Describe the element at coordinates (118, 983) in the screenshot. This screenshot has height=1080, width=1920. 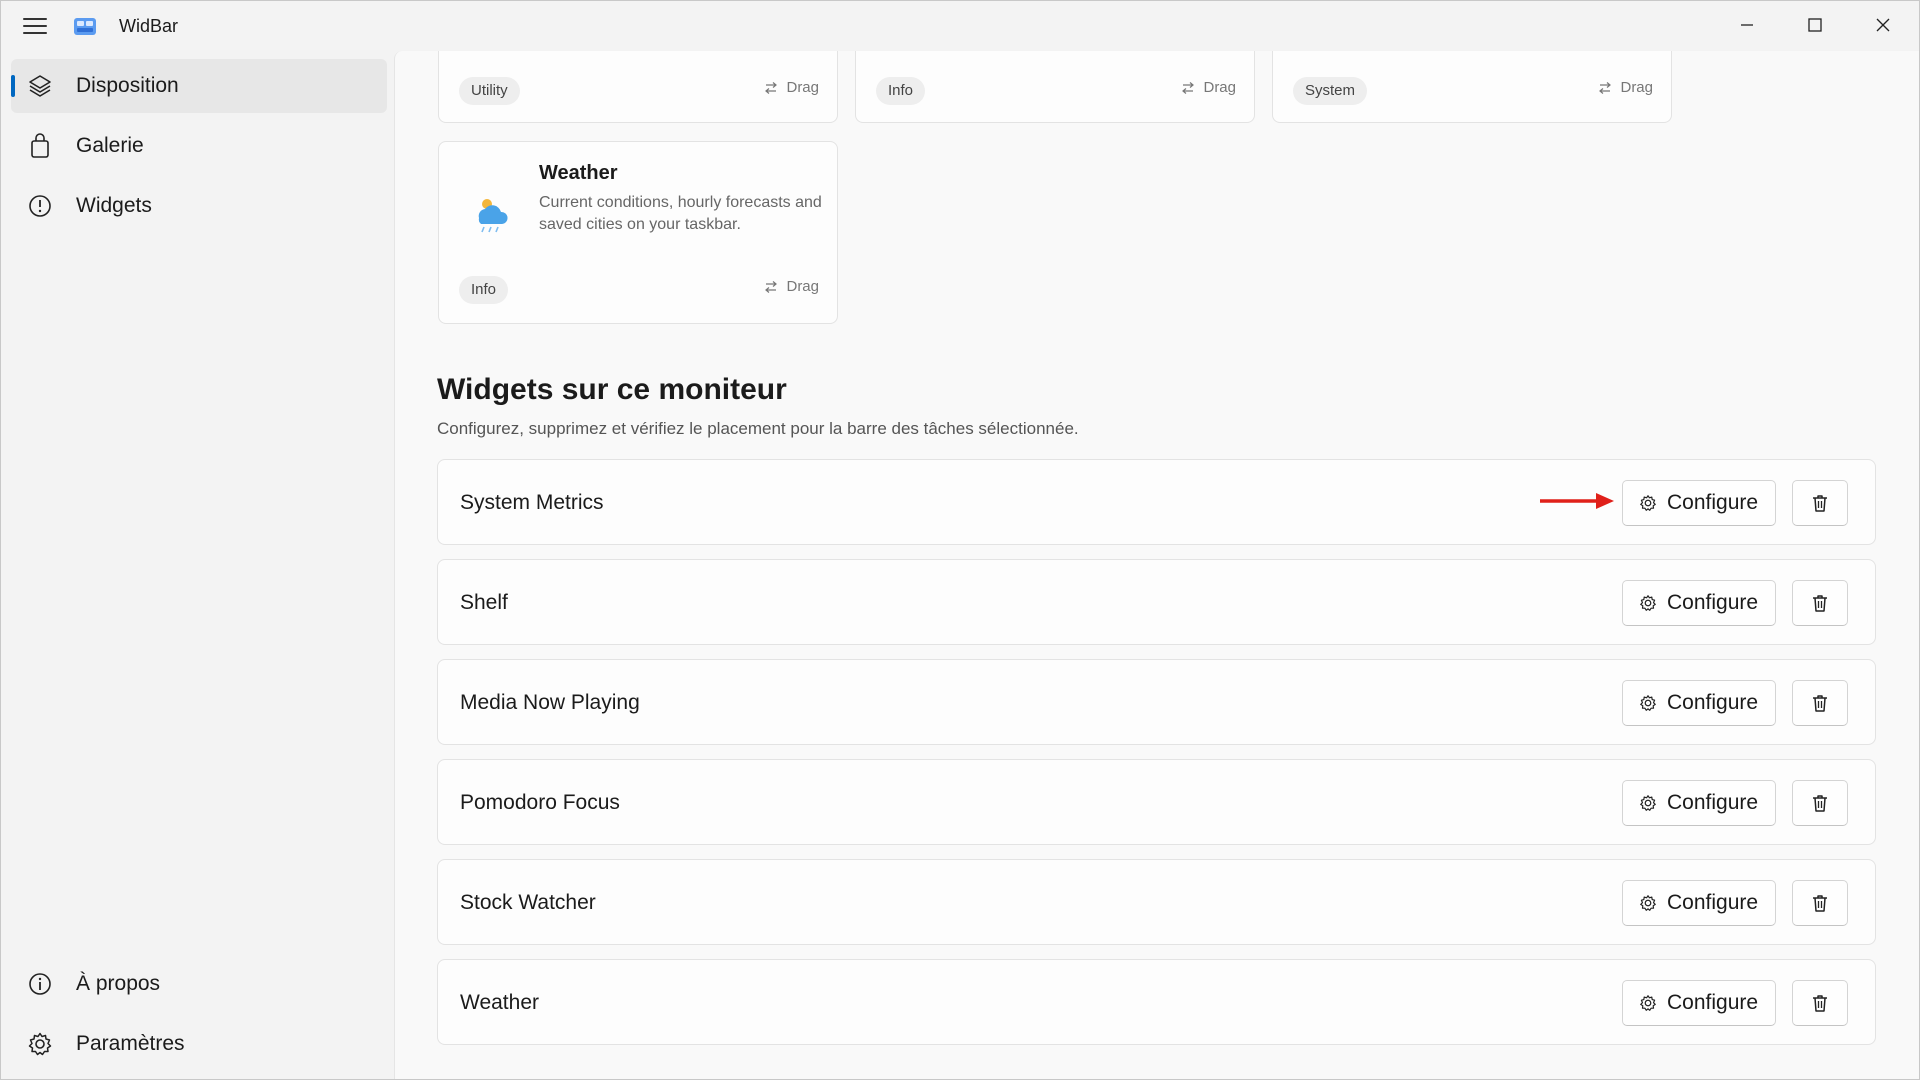
I see `sidebar-item-label: À propos` at that location.